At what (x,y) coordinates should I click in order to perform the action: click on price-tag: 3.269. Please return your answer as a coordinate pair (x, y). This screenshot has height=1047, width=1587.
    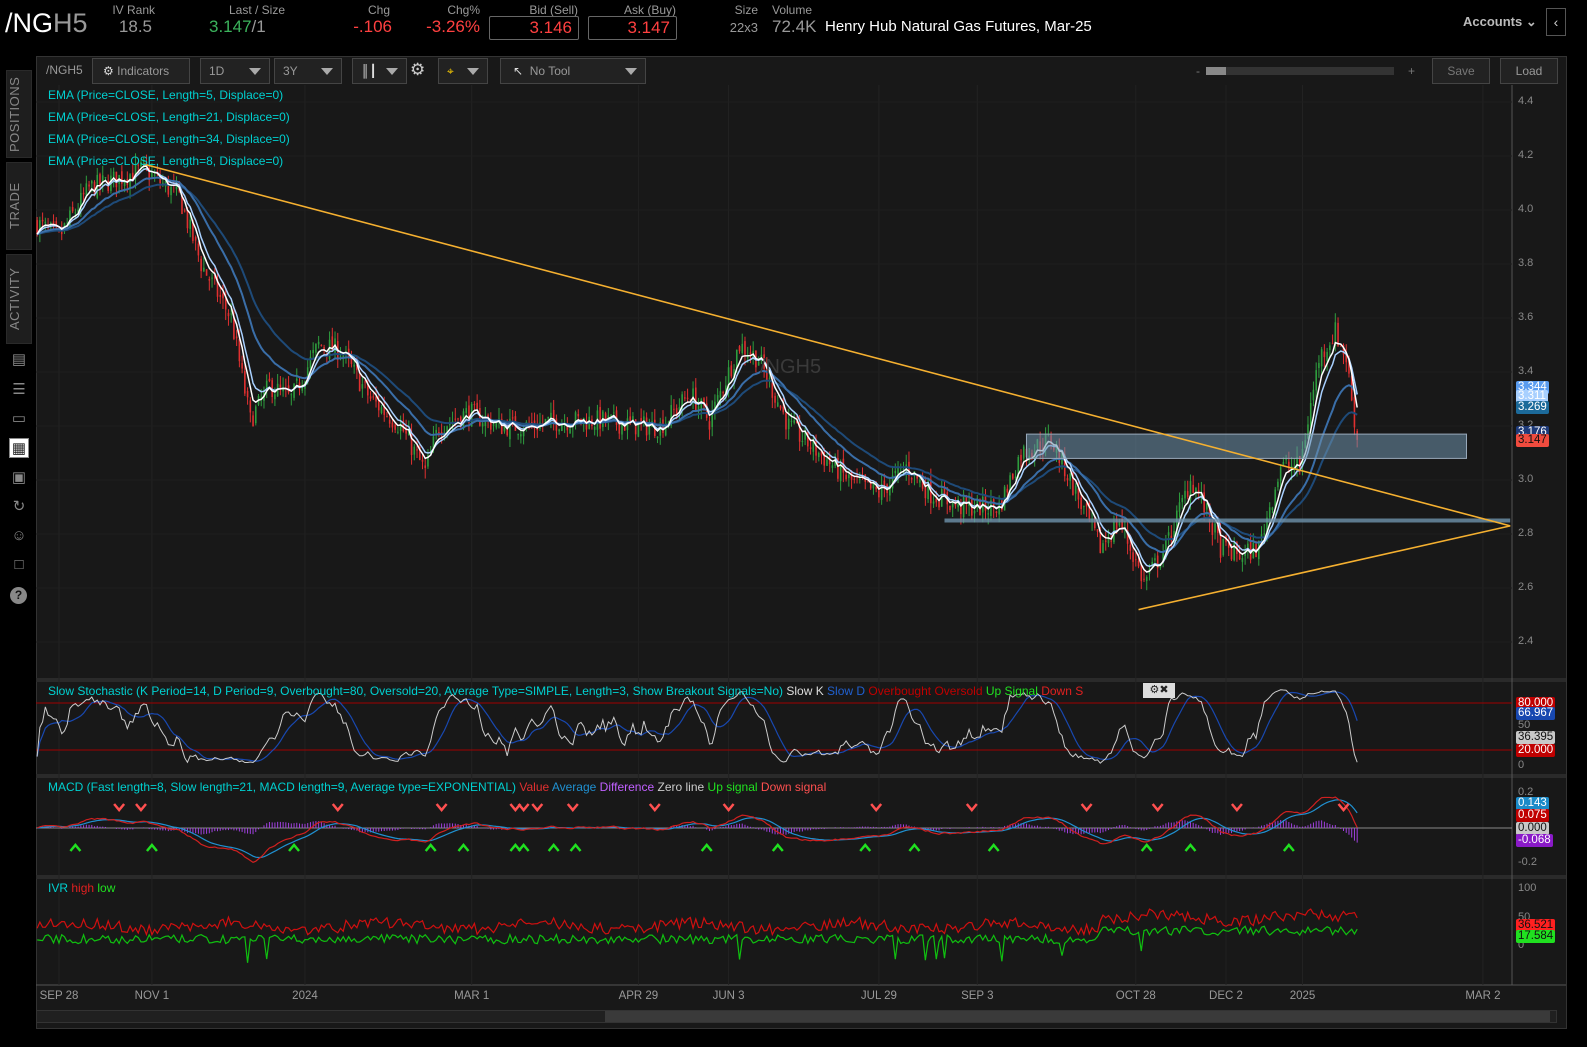
    Looking at the image, I should click on (1532, 408).